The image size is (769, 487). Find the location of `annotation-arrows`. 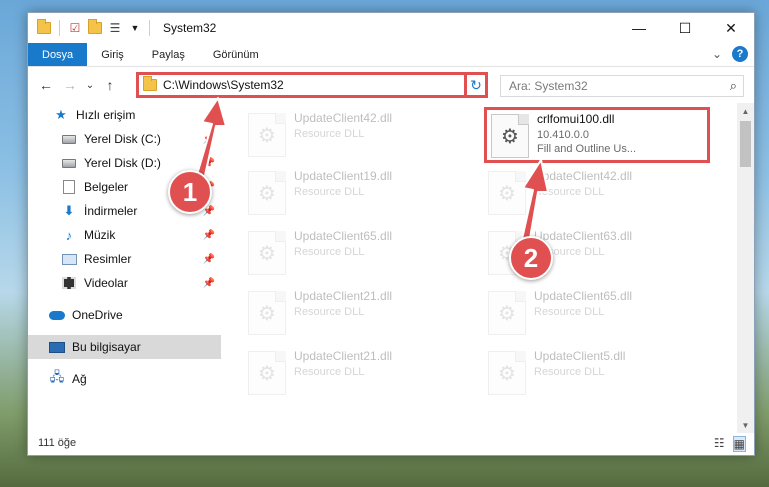

annotation-arrows is located at coordinates (372, 174).